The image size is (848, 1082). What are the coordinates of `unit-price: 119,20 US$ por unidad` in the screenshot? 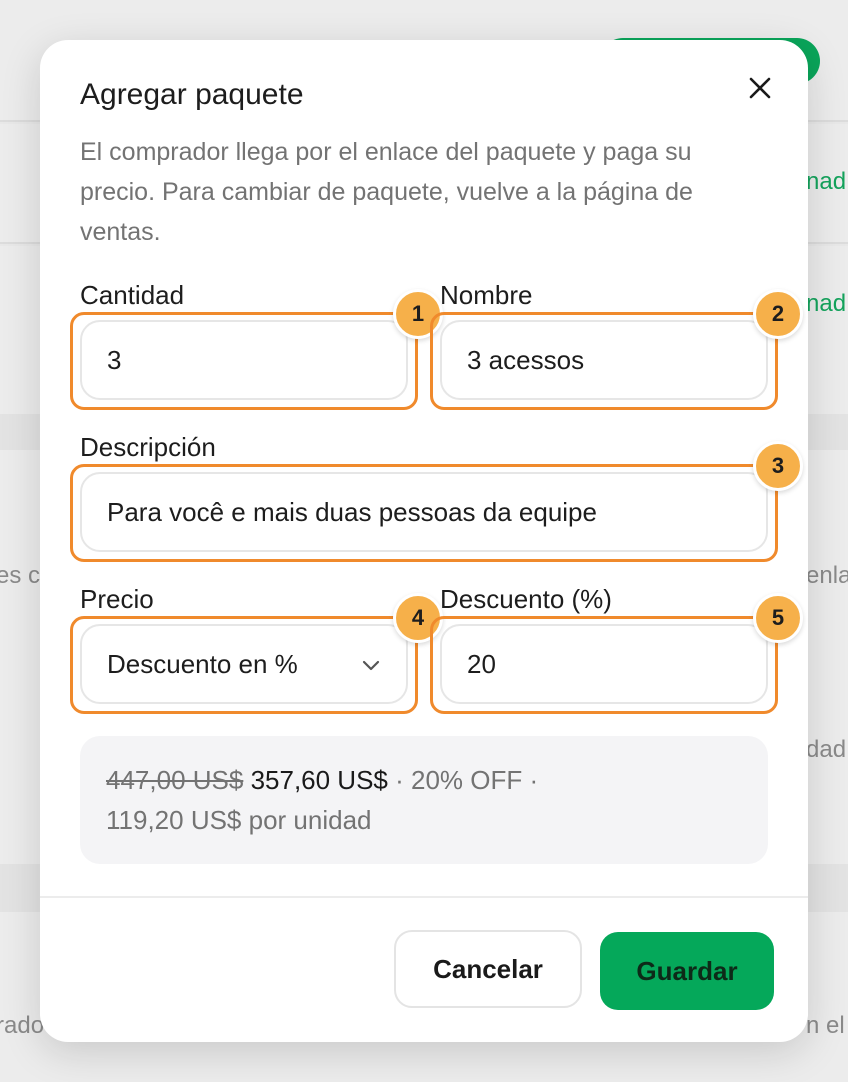 It's located at (239, 820).